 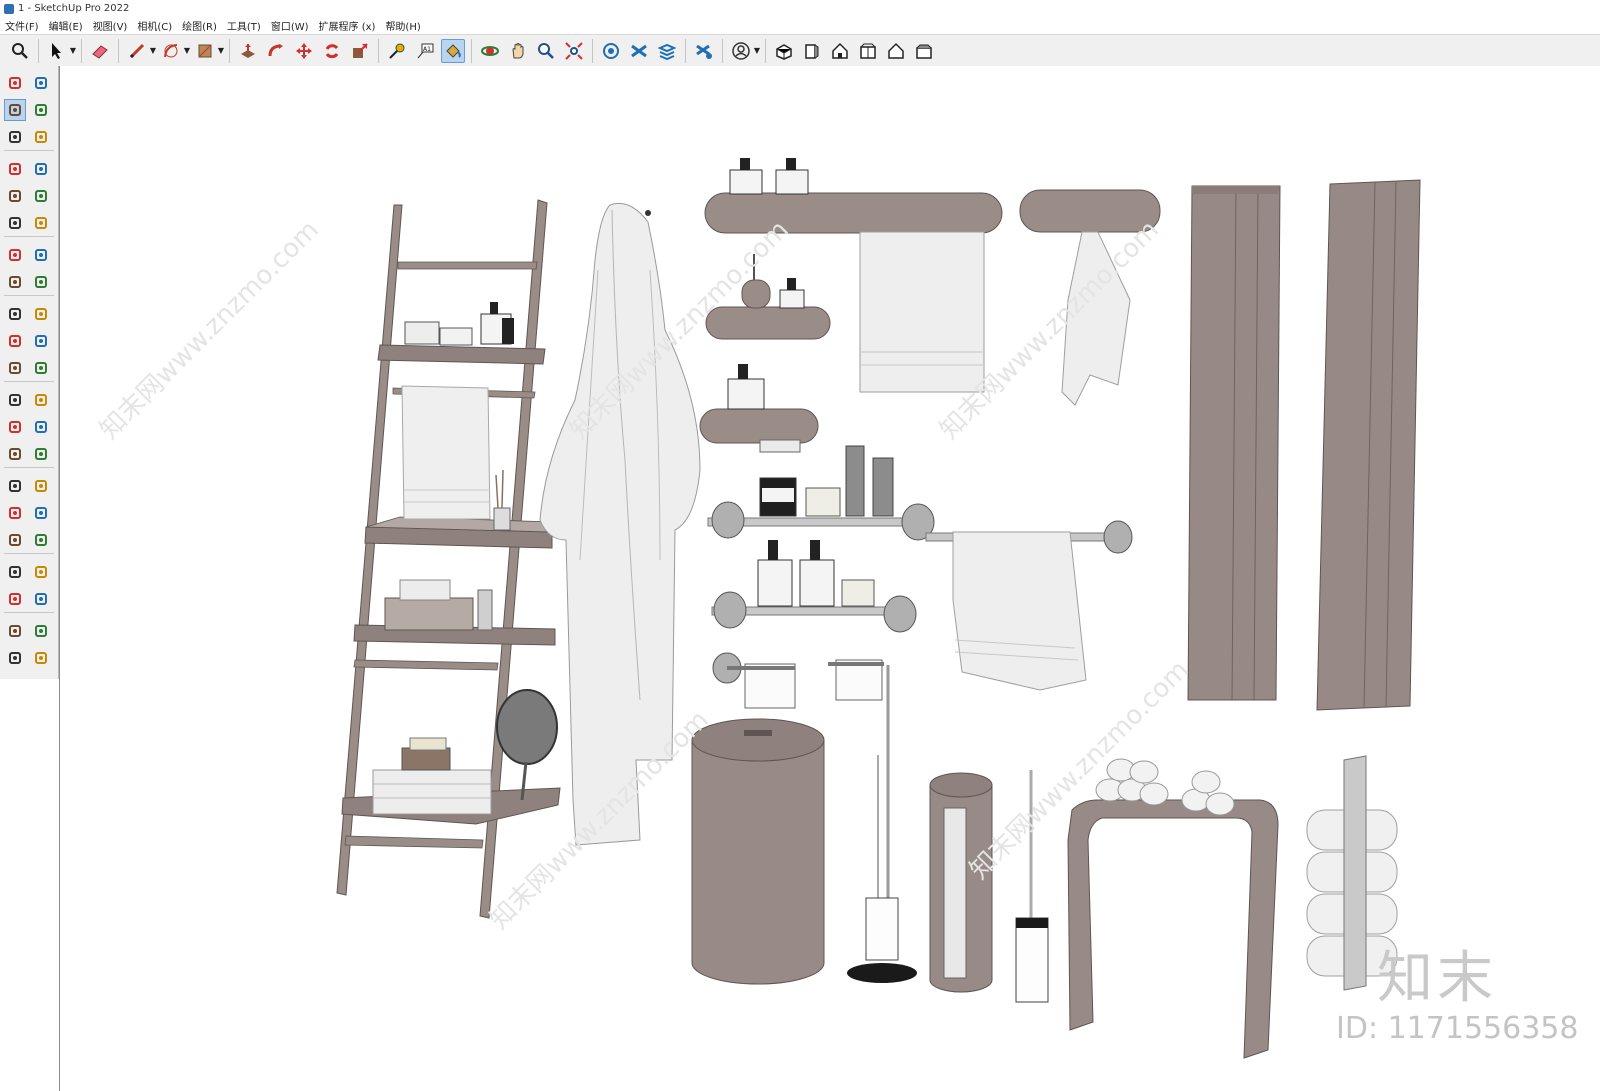 What do you see at coordinates (448, 559) in the screenshot?
I see `ladder-shelf` at bounding box center [448, 559].